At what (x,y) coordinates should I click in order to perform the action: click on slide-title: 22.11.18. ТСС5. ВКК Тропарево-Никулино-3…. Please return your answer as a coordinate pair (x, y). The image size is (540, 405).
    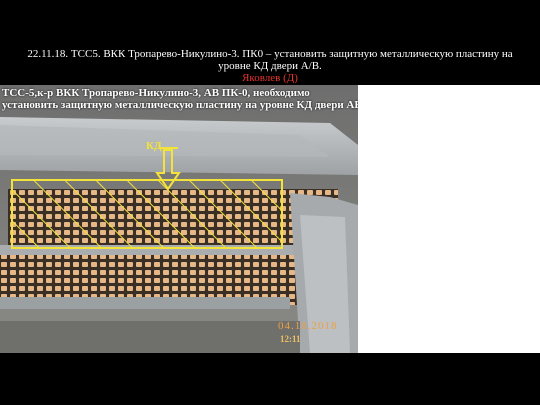
    Looking at the image, I should click on (270, 60).